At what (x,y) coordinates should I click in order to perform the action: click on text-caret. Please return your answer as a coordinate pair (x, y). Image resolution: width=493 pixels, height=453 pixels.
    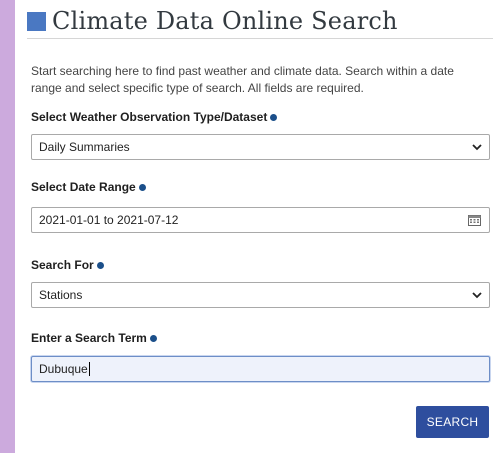
    Looking at the image, I should click on (89, 369).